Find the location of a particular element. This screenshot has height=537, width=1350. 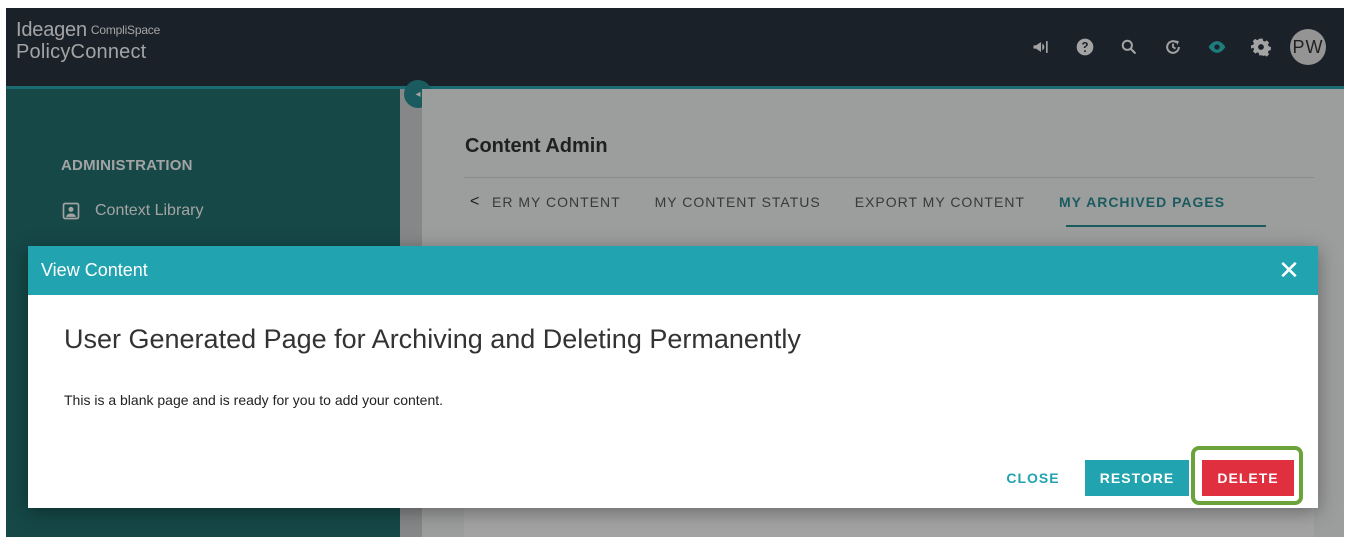

delete-button: DELETE is located at coordinates (1248, 478).